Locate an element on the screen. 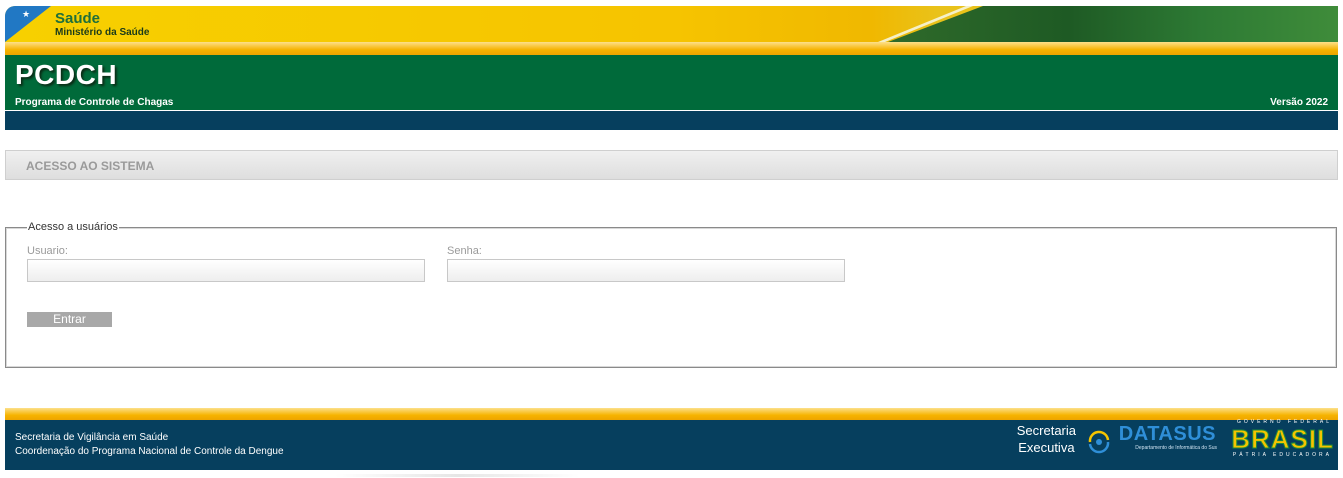 The width and height of the screenshot is (1343, 478). footer-line-1: Secretaria de Vigilância em Saúde is located at coordinates (92, 437).